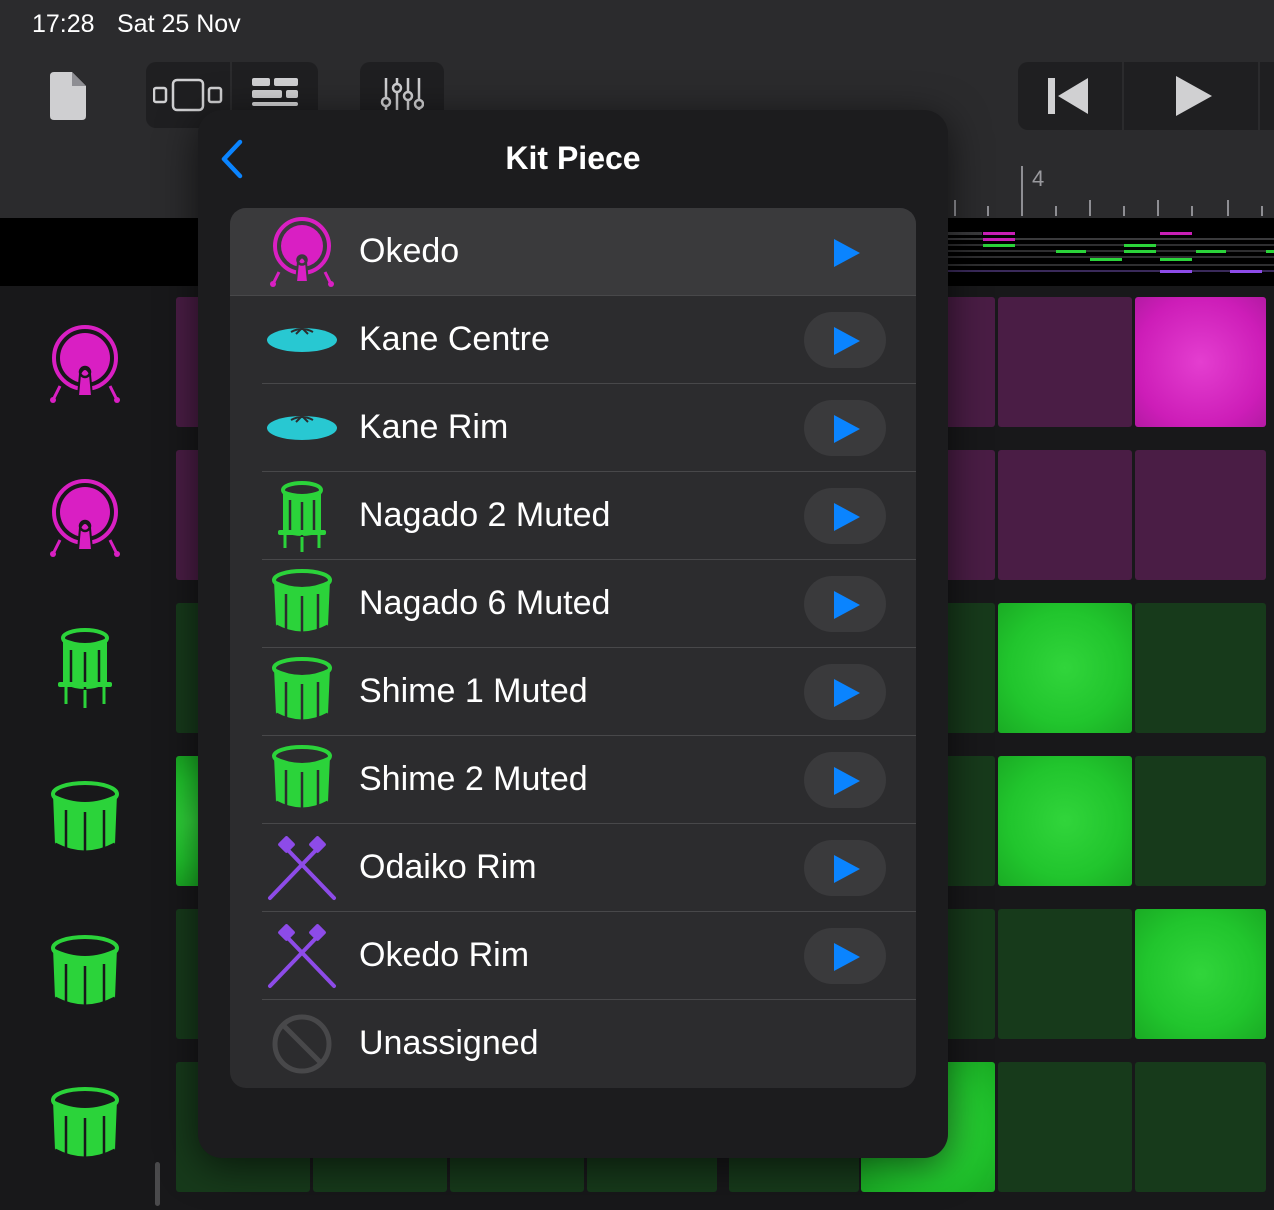  Describe the element at coordinates (402, 94) in the screenshot. I see `sliders-icon` at that location.